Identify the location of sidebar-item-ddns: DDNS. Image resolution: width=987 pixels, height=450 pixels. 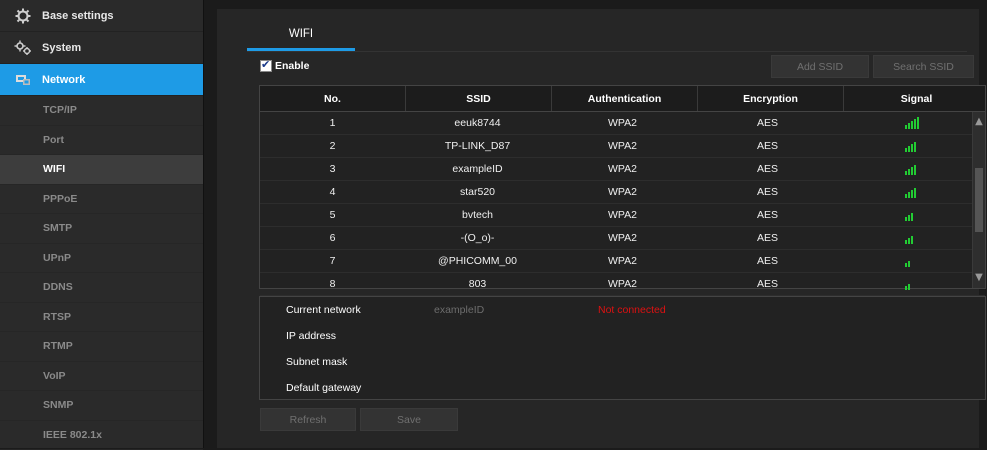
(101, 288).